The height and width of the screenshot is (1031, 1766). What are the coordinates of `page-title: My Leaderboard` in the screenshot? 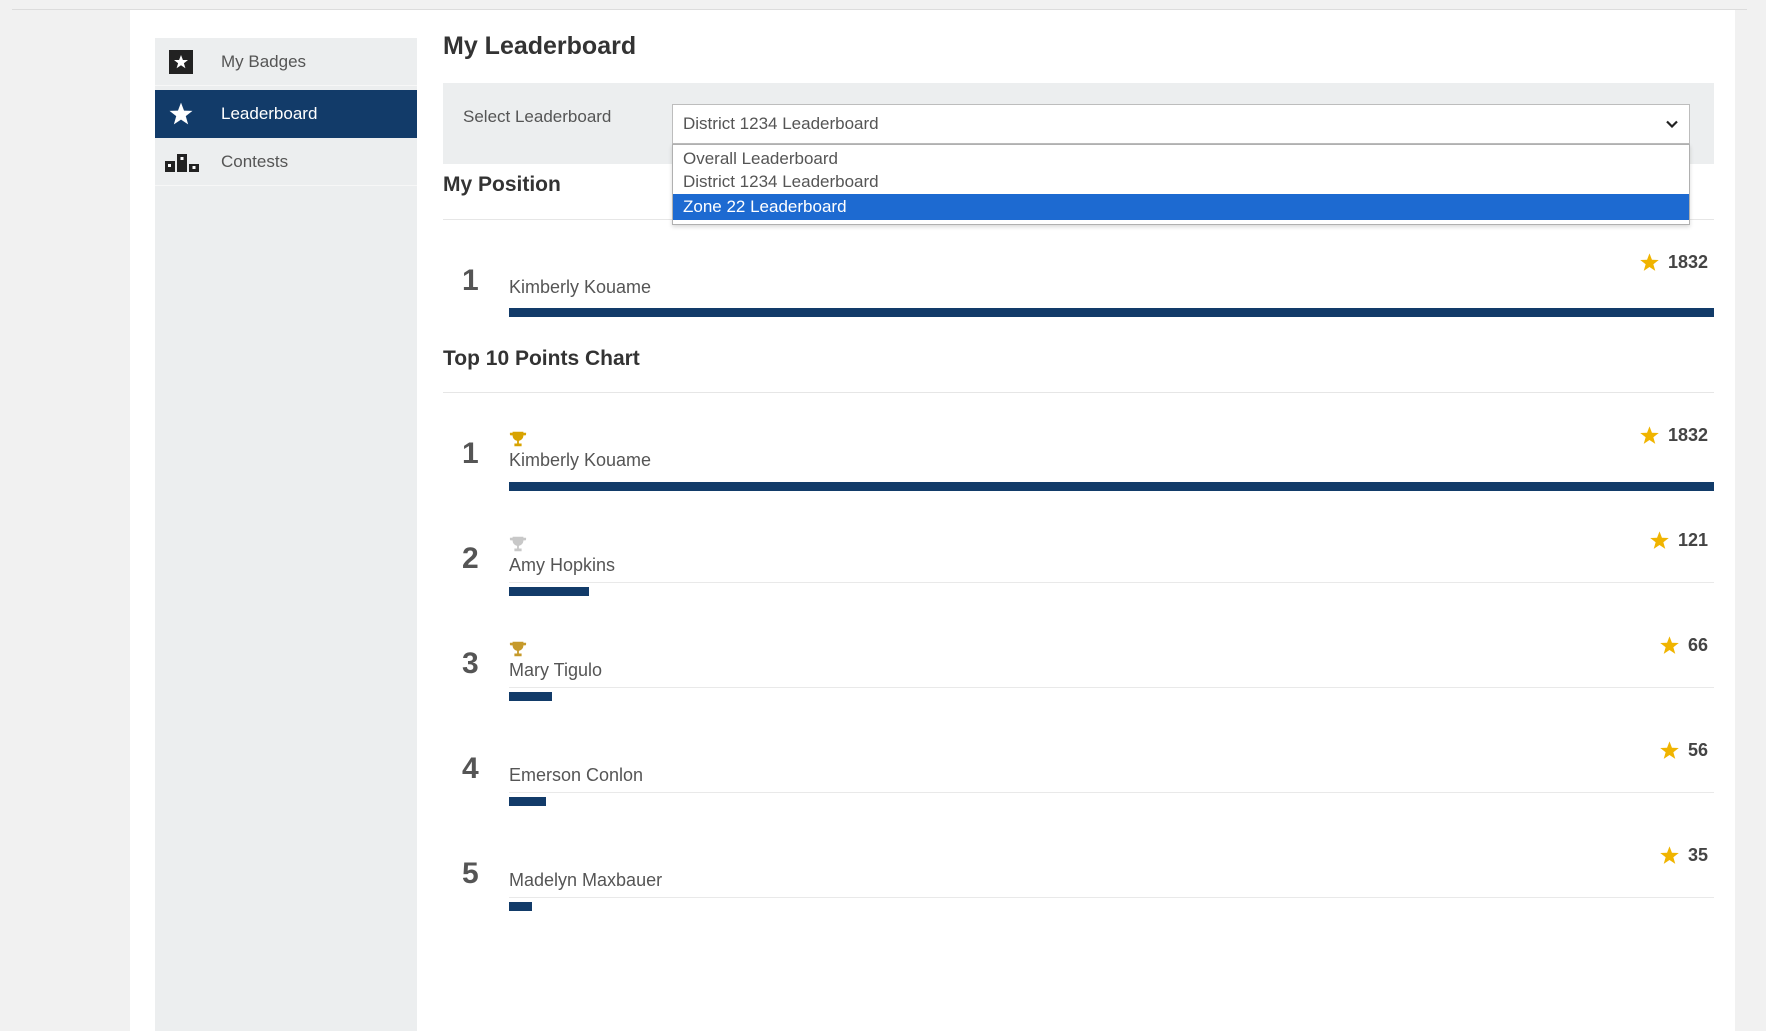 It's located at (540, 46).